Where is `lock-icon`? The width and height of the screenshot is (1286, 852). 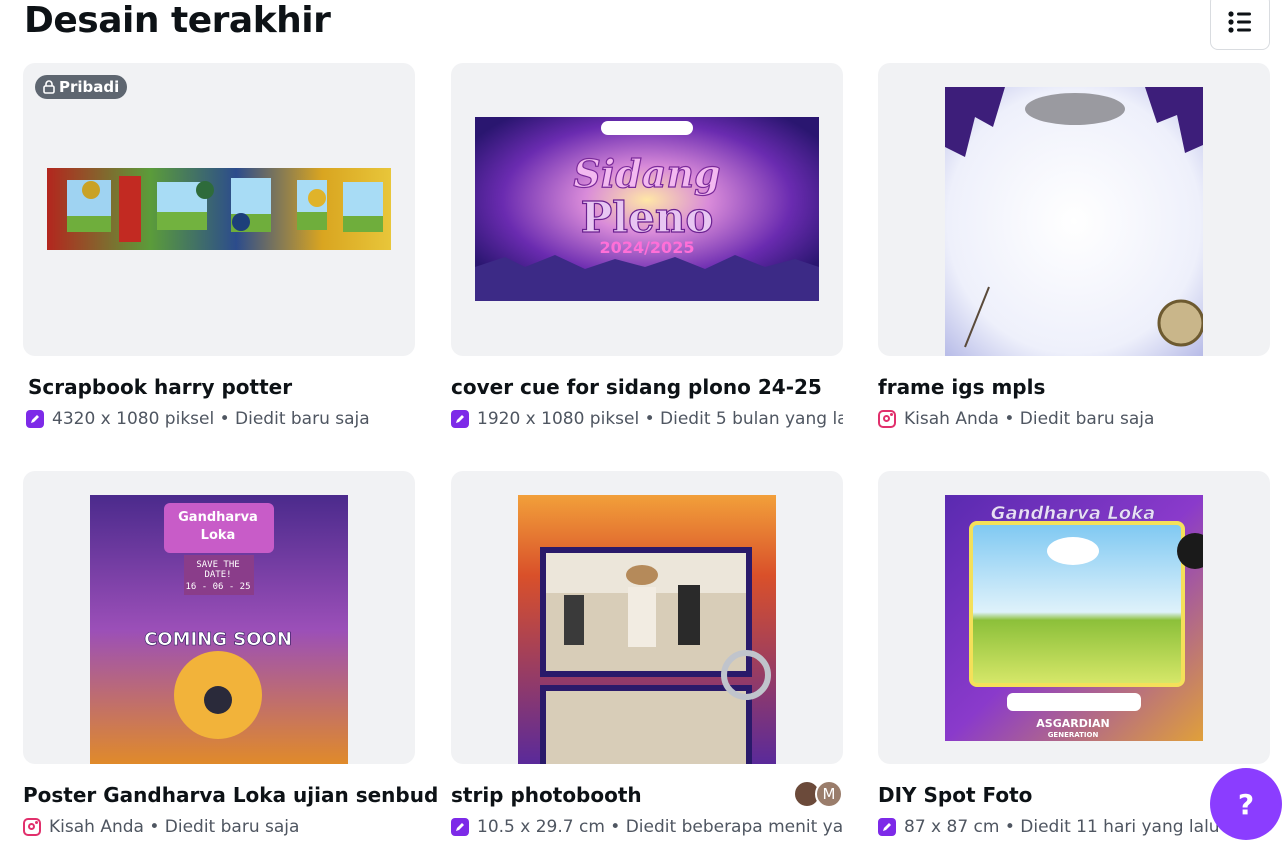 lock-icon is located at coordinates (49, 87).